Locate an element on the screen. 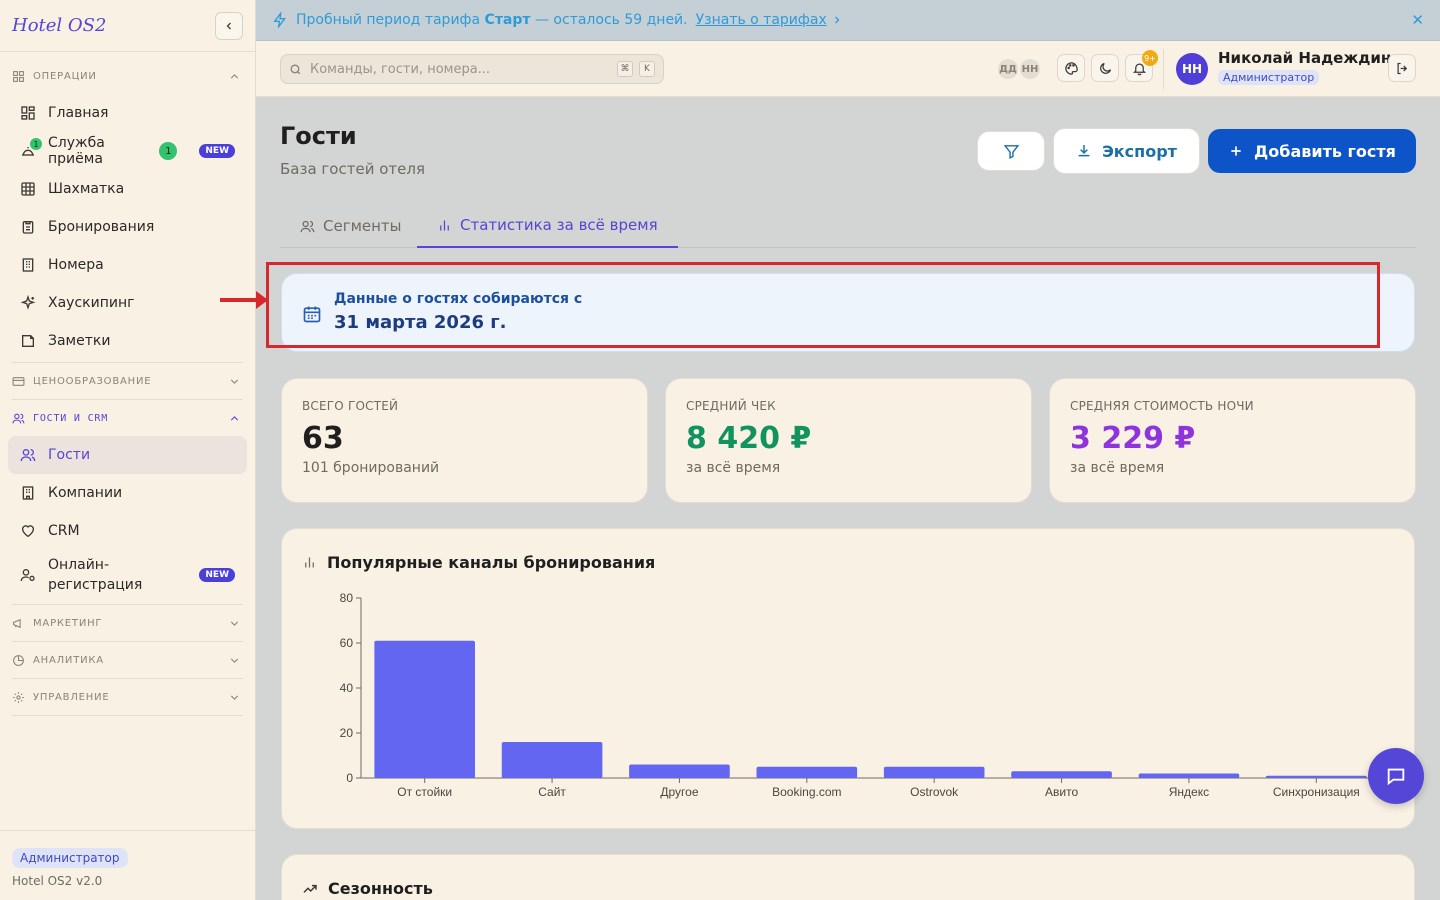 This screenshot has height=900, width=1440. sidebar-item-label: Компании is located at coordinates (85, 493).